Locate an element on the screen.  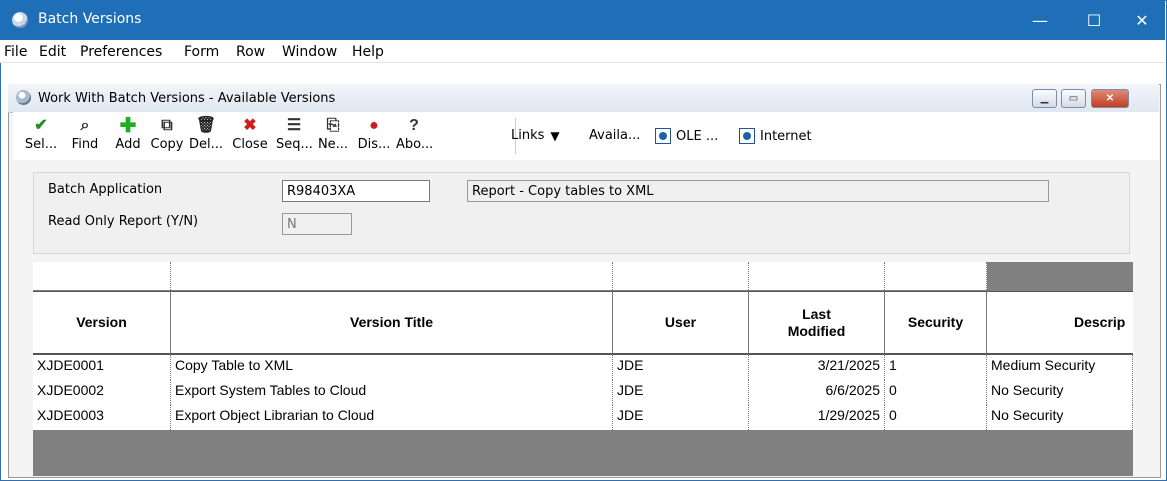
window-title: Batch Versions is located at coordinates (90, 19).